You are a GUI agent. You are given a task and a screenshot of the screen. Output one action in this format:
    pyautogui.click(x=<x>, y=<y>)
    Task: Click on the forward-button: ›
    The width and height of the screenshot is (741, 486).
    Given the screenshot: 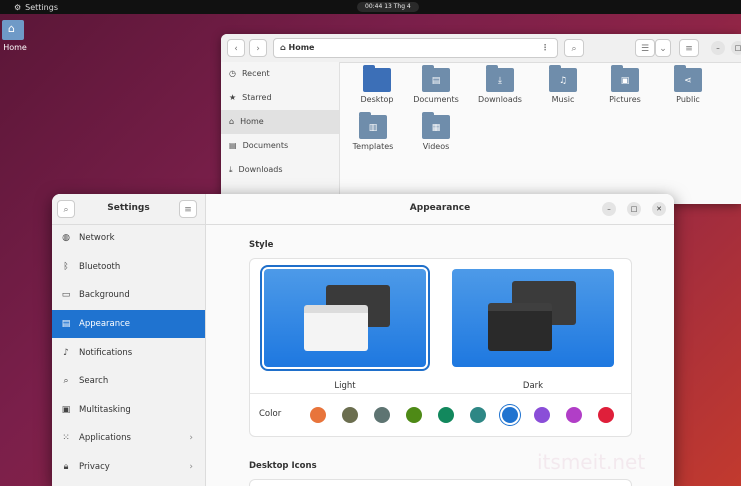 What is the action you would take?
    pyautogui.click(x=258, y=48)
    